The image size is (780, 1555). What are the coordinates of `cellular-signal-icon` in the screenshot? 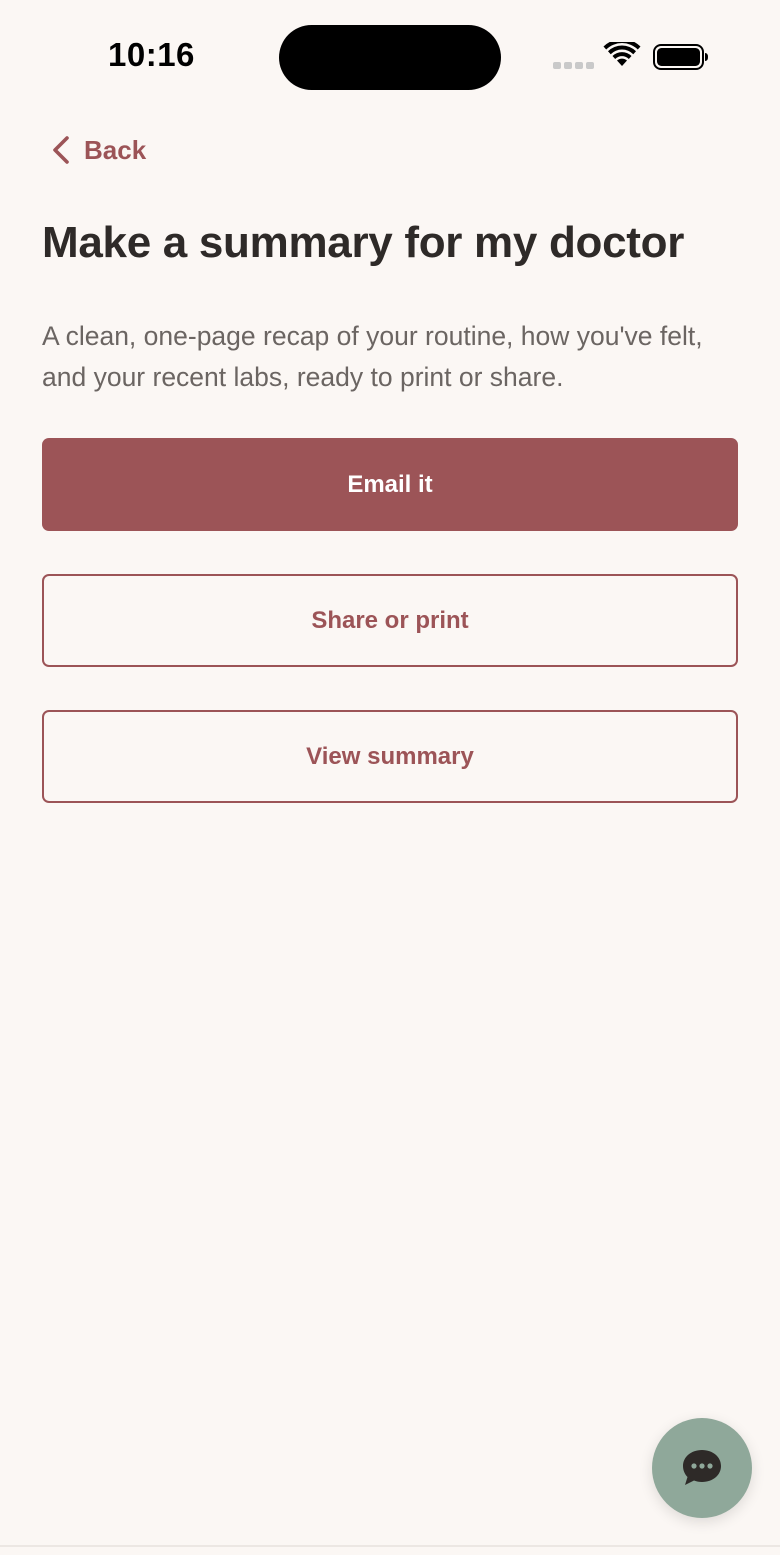 It's located at (573, 65).